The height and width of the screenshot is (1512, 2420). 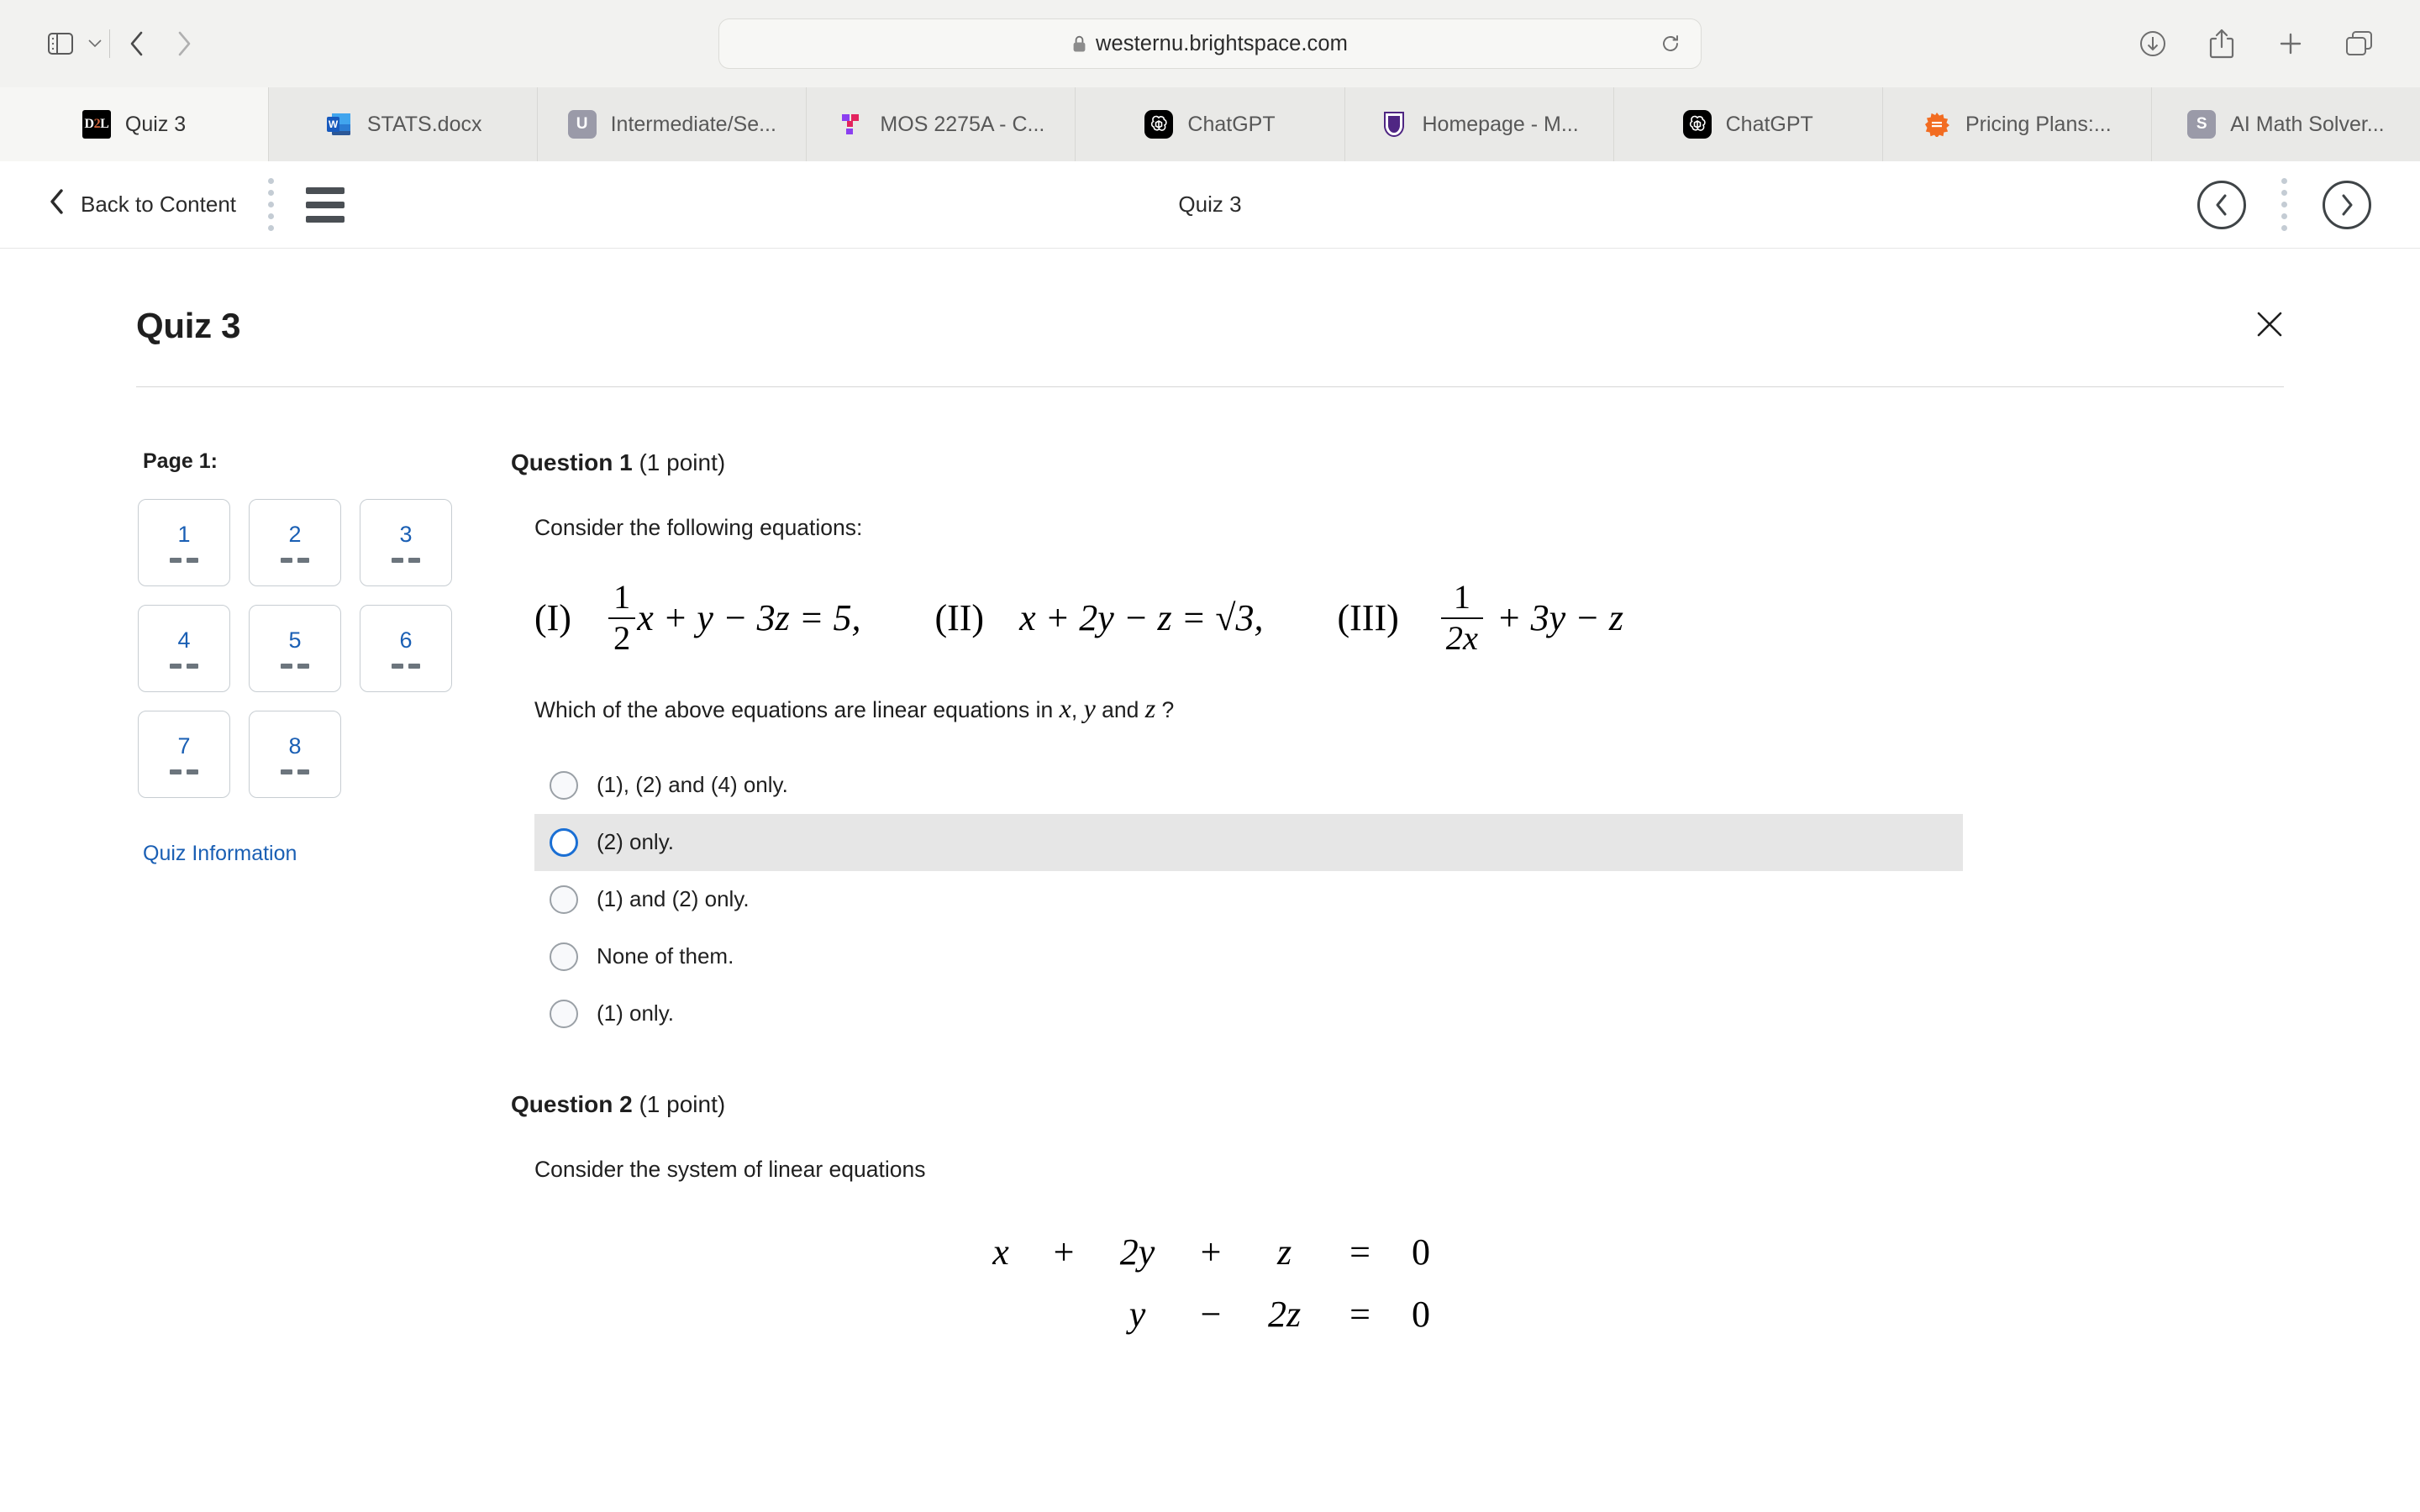 What do you see at coordinates (749, 618) in the screenshot?
I see `equation-1-rest: x + y − 3z = 5,` at bounding box center [749, 618].